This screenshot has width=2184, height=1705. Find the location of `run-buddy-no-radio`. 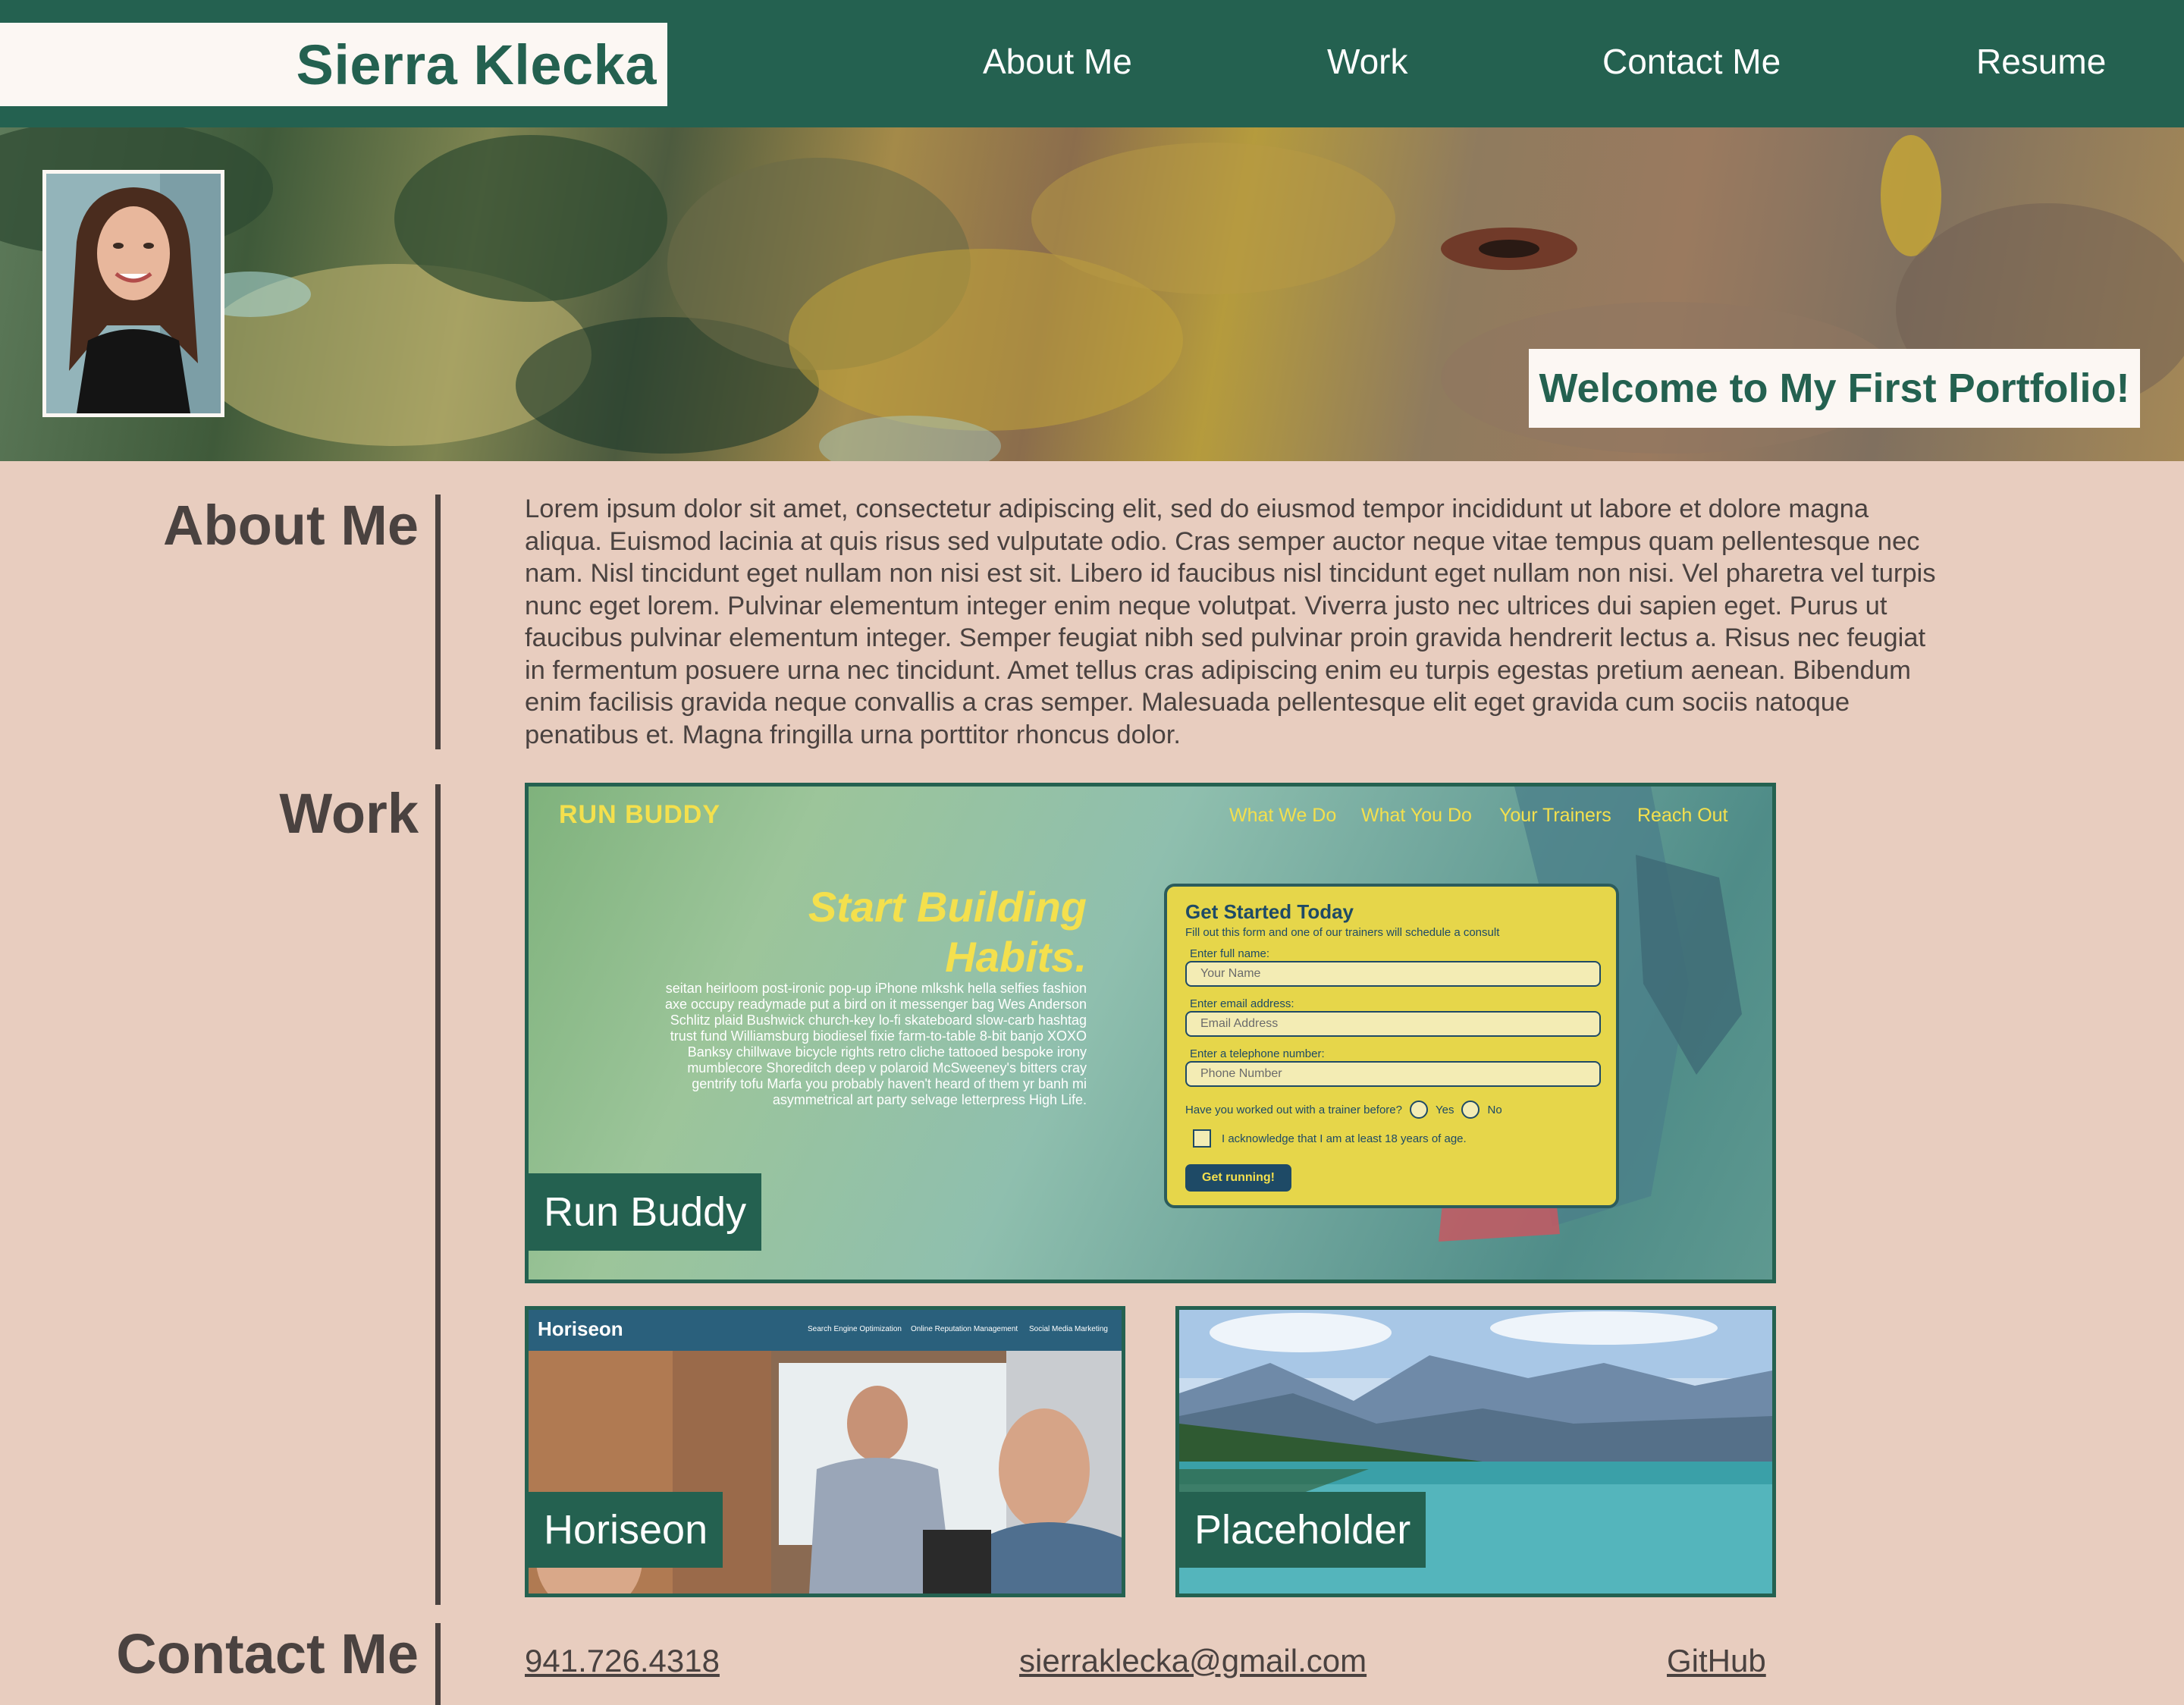

run-buddy-no-radio is located at coordinates (1470, 1110).